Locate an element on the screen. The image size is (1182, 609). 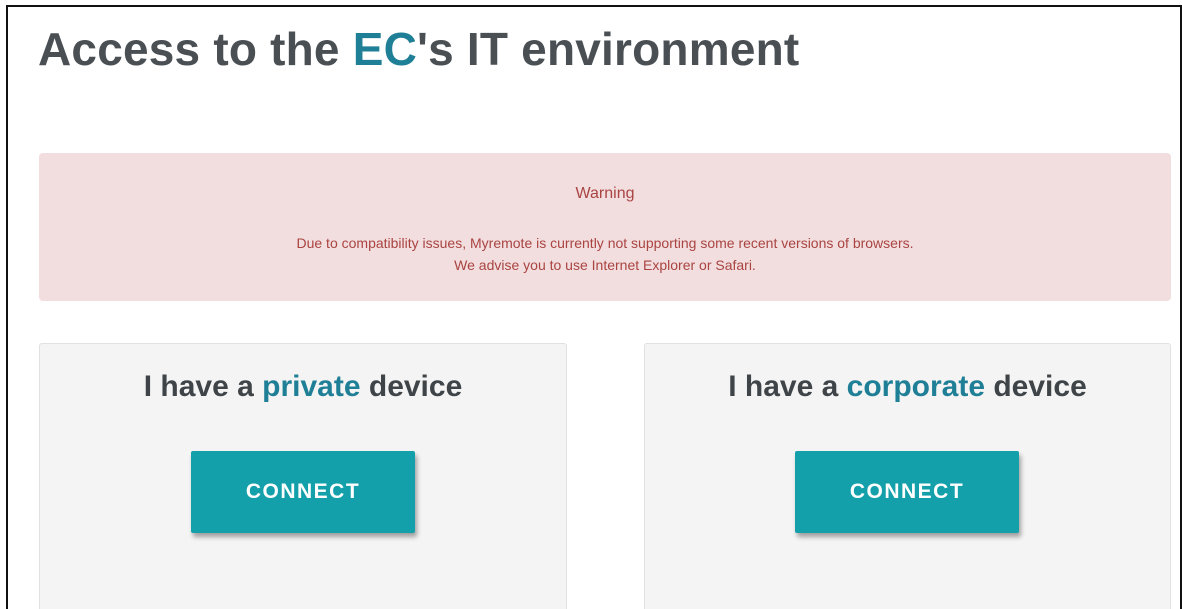
connect-private-button: CONNECT is located at coordinates (303, 492).